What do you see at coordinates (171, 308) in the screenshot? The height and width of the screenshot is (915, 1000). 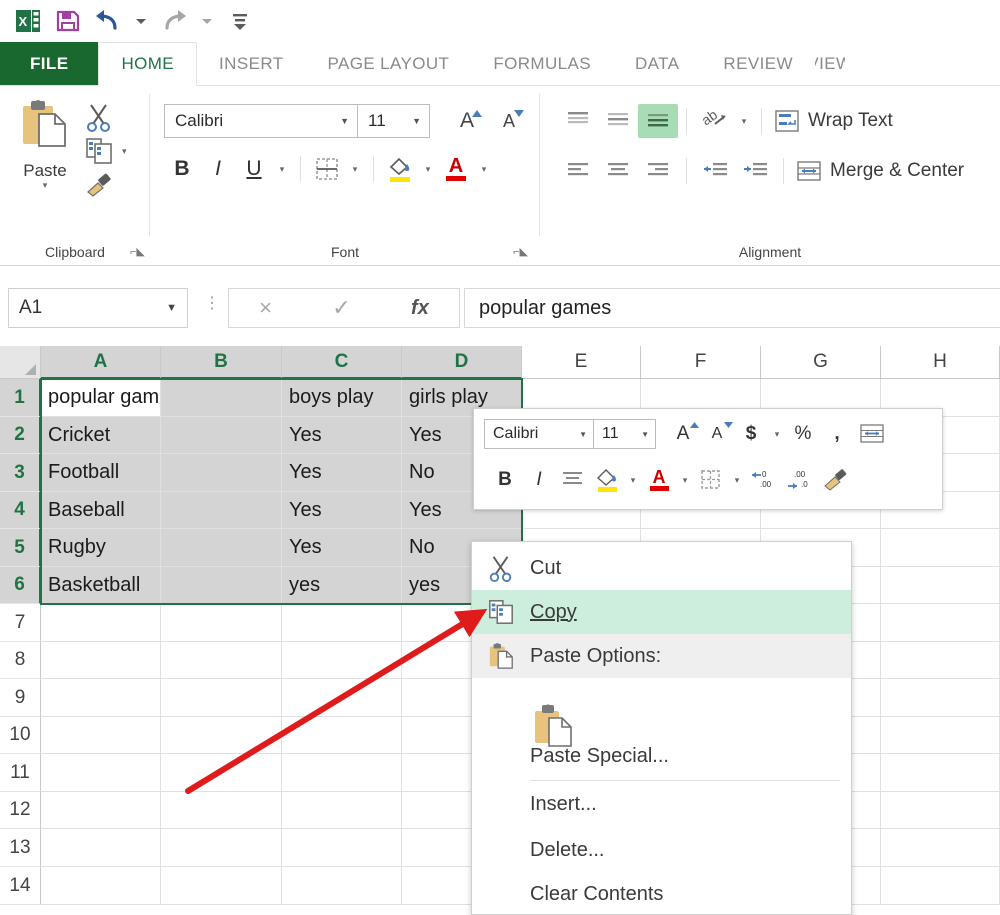 I see `name-box-dropdown-icon: ▼` at bounding box center [171, 308].